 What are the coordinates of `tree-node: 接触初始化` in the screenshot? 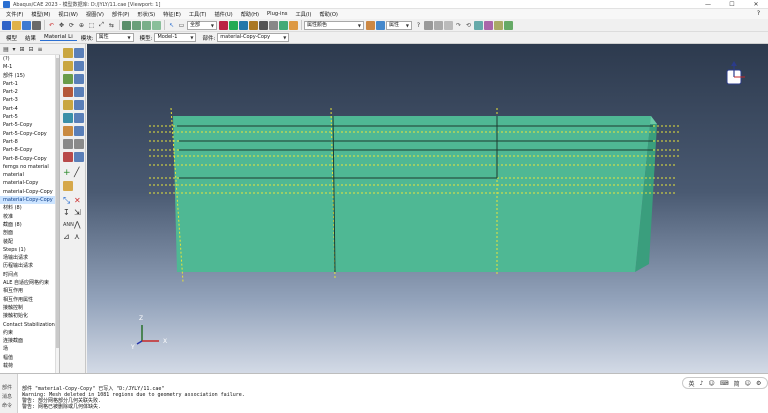 It's located at (29, 316).